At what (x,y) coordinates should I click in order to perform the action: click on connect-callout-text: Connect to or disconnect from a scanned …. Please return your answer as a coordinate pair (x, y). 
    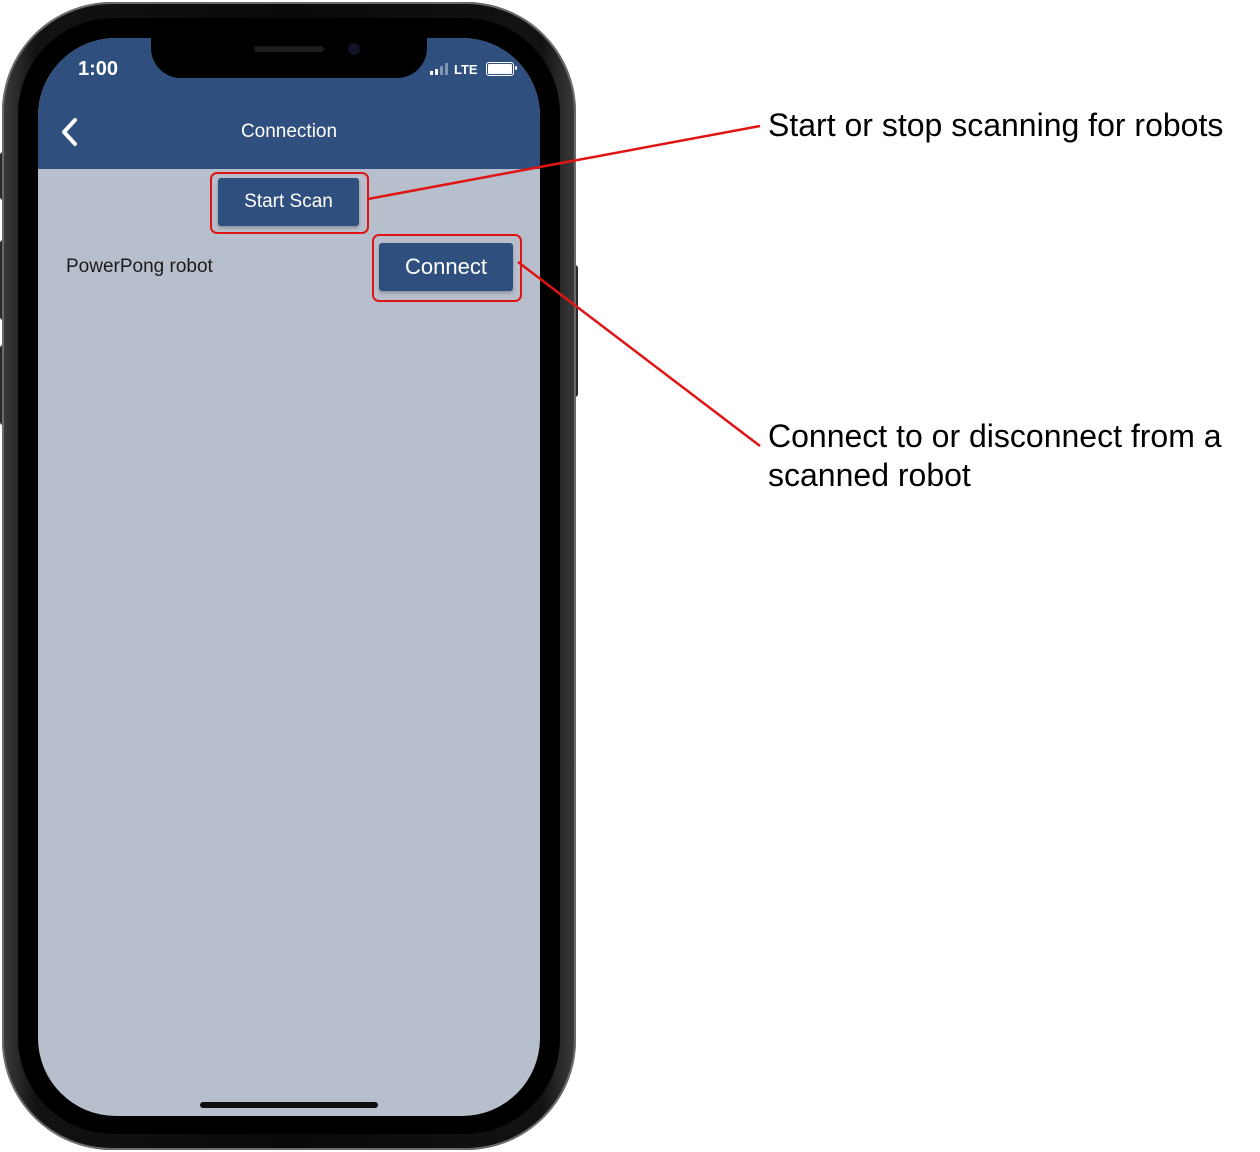
    Looking at the image, I should click on (995, 455).